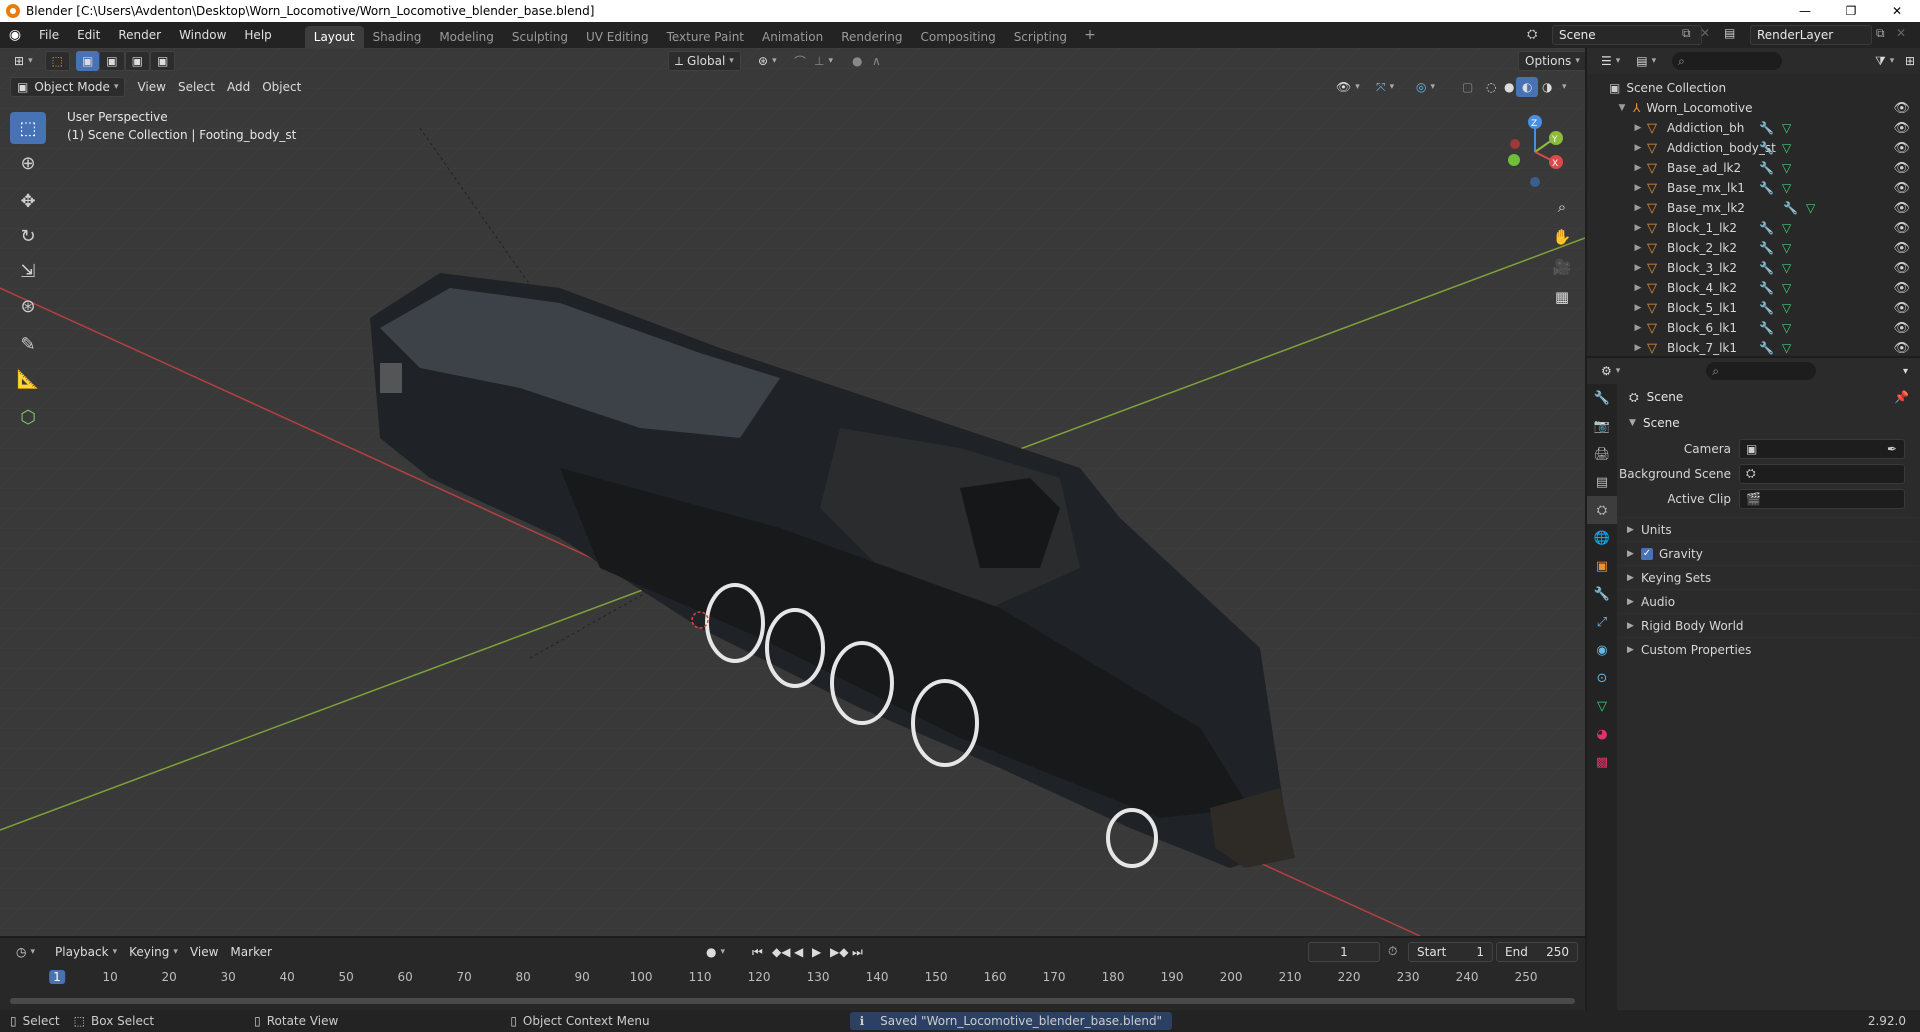 This screenshot has width=1920, height=1032. Describe the element at coordinates (153, 952) in the screenshot. I see `timeline-menu-keying: Keying` at that location.